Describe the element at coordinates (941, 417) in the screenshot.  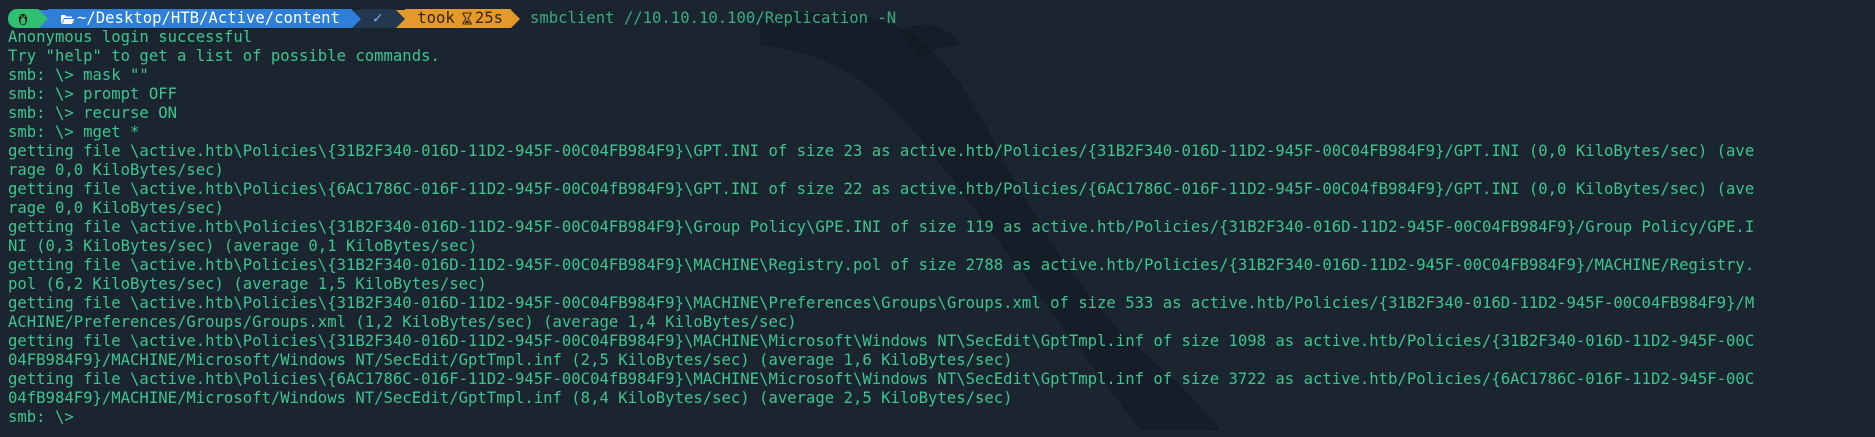
I see `smb-prompt-line: smb: \>` at that location.